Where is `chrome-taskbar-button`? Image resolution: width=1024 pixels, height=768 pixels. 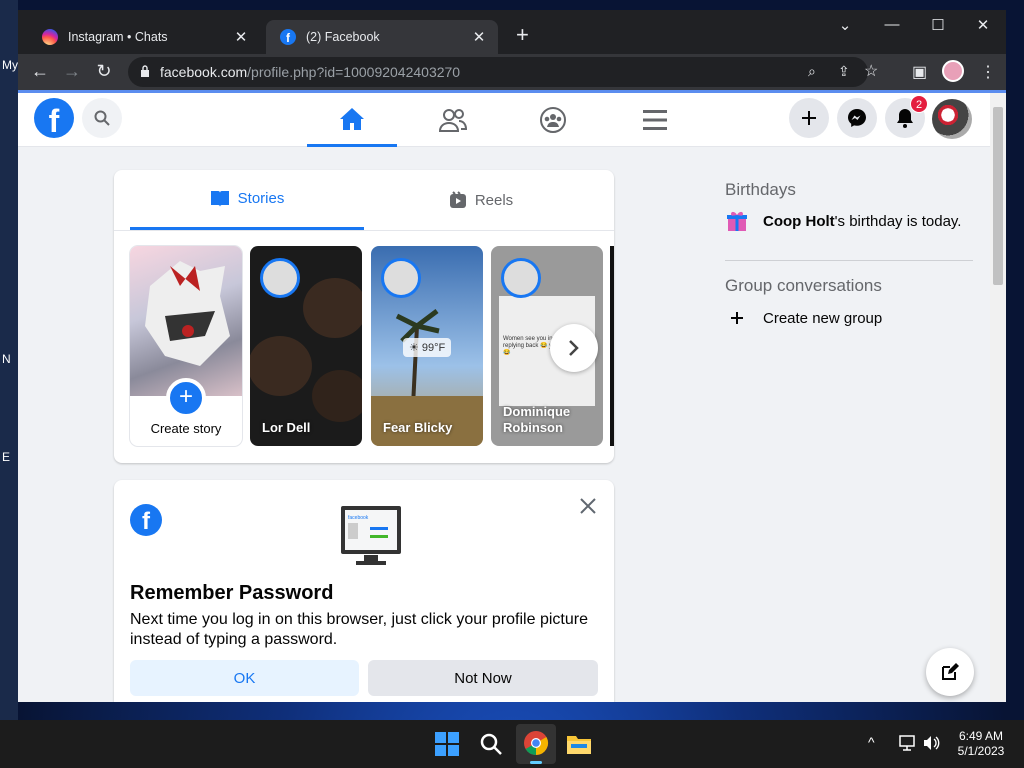 chrome-taskbar-button is located at coordinates (536, 744).